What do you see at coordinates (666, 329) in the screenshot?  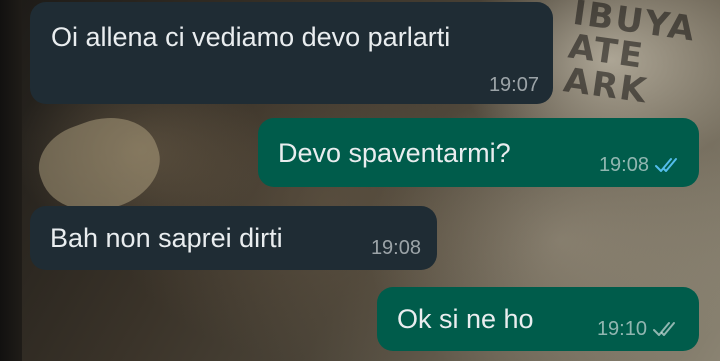 I see `double-check-delivered-icon` at bounding box center [666, 329].